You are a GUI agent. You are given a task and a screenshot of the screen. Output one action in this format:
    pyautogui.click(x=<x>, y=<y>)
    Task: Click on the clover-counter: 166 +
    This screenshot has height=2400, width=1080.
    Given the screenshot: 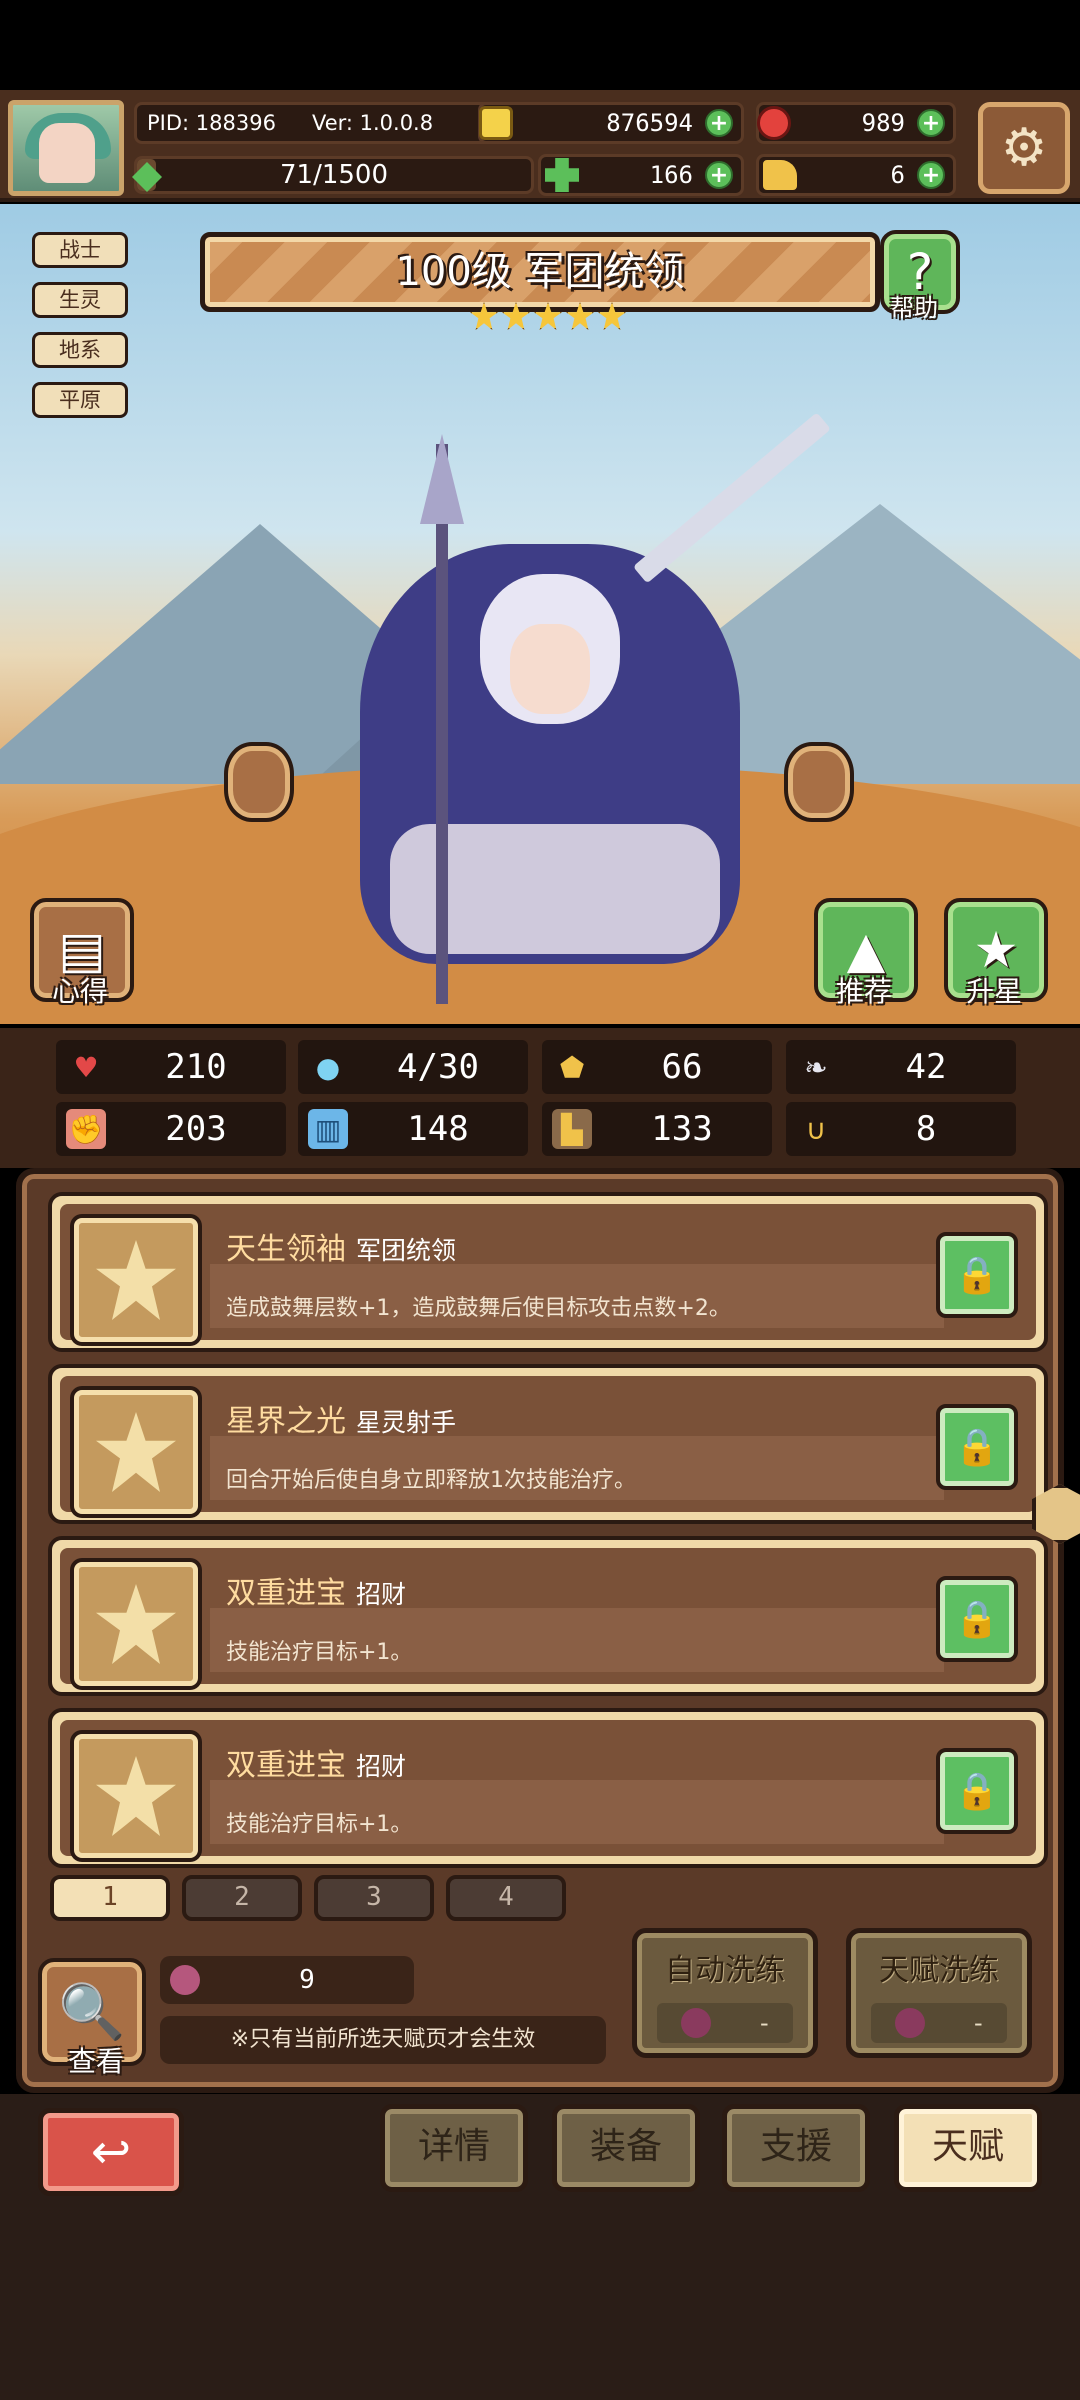 What is the action you would take?
    pyautogui.click(x=641, y=175)
    